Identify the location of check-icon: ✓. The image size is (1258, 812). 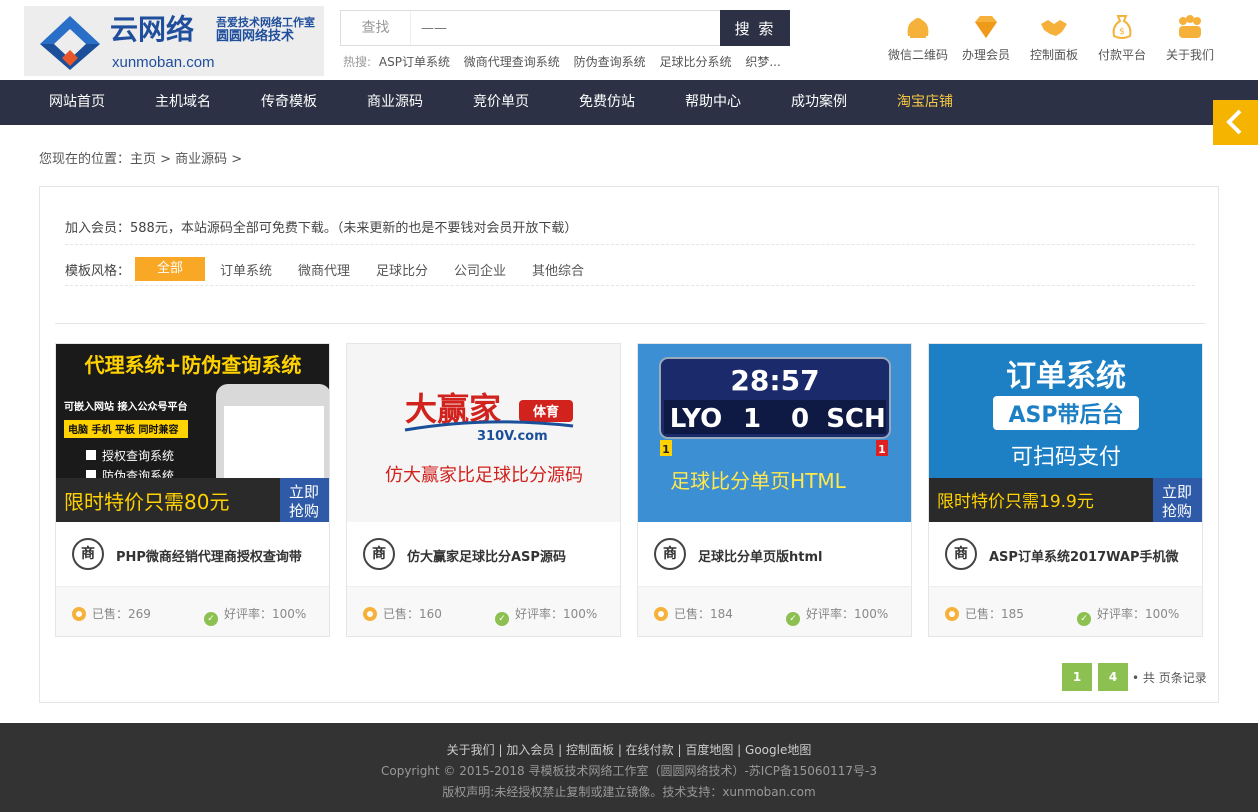
(793, 619).